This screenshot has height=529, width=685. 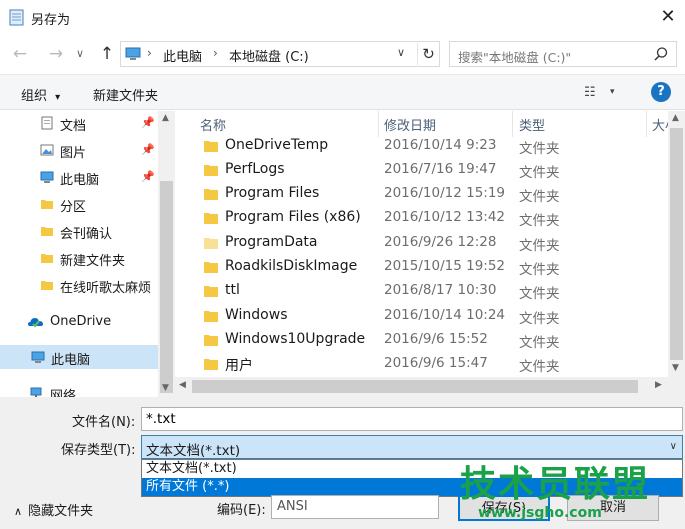 I want to click on breadcrumb-this-pc: 此电脑, so click(x=182, y=55).